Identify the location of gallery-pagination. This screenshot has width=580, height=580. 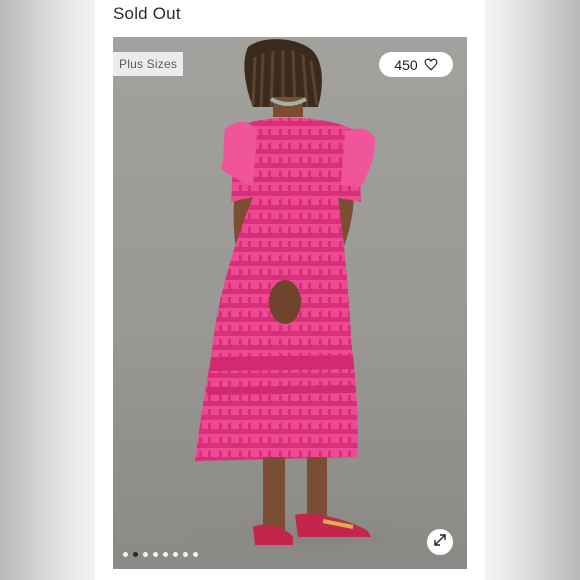
(160, 554).